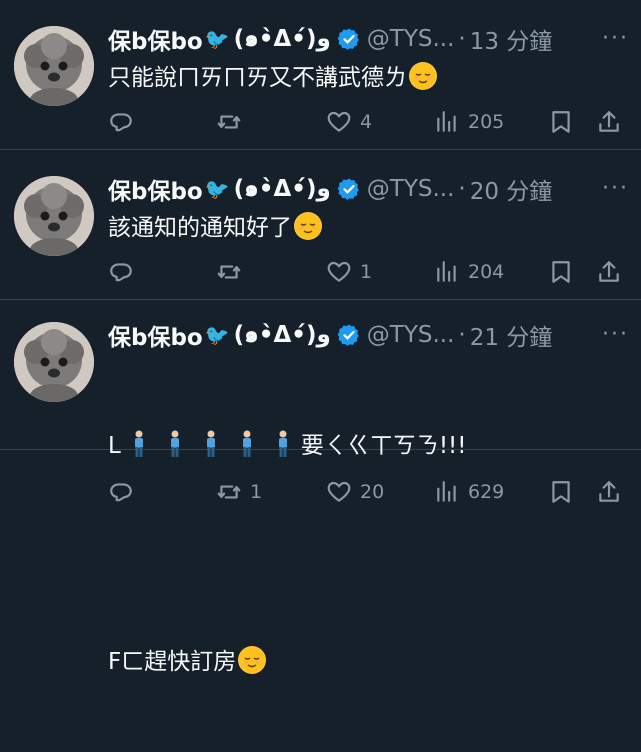 Image resolution: width=641 pixels, height=752 pixels. I want to click on tweet-header: 保b保bo 🐦 (๑•̀Δ•́)و @TYS... · 20 分鐘, so click(368, 189).